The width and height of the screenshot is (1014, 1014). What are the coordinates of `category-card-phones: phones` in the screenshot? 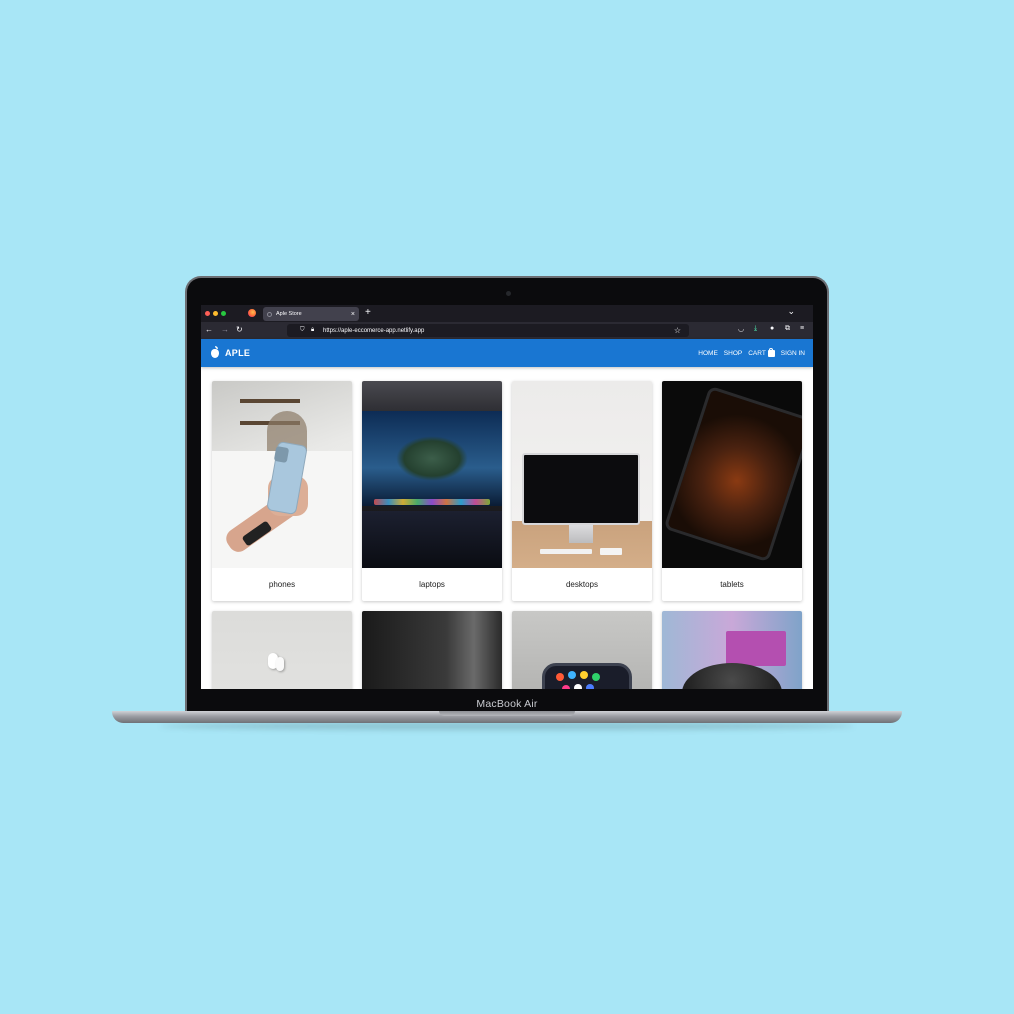 It's located at (282, 491).